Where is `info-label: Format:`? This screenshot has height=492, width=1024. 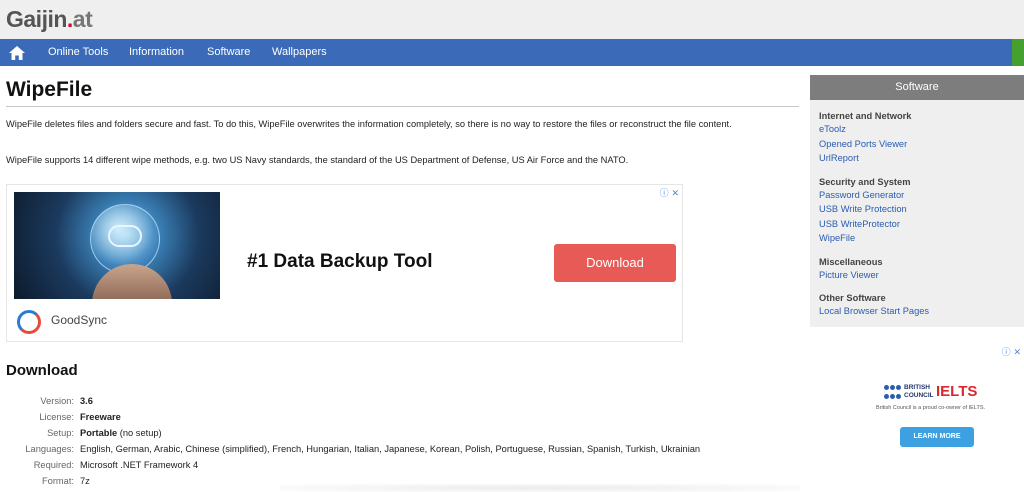
info-label: Format: is located at coordinates (57, 481).